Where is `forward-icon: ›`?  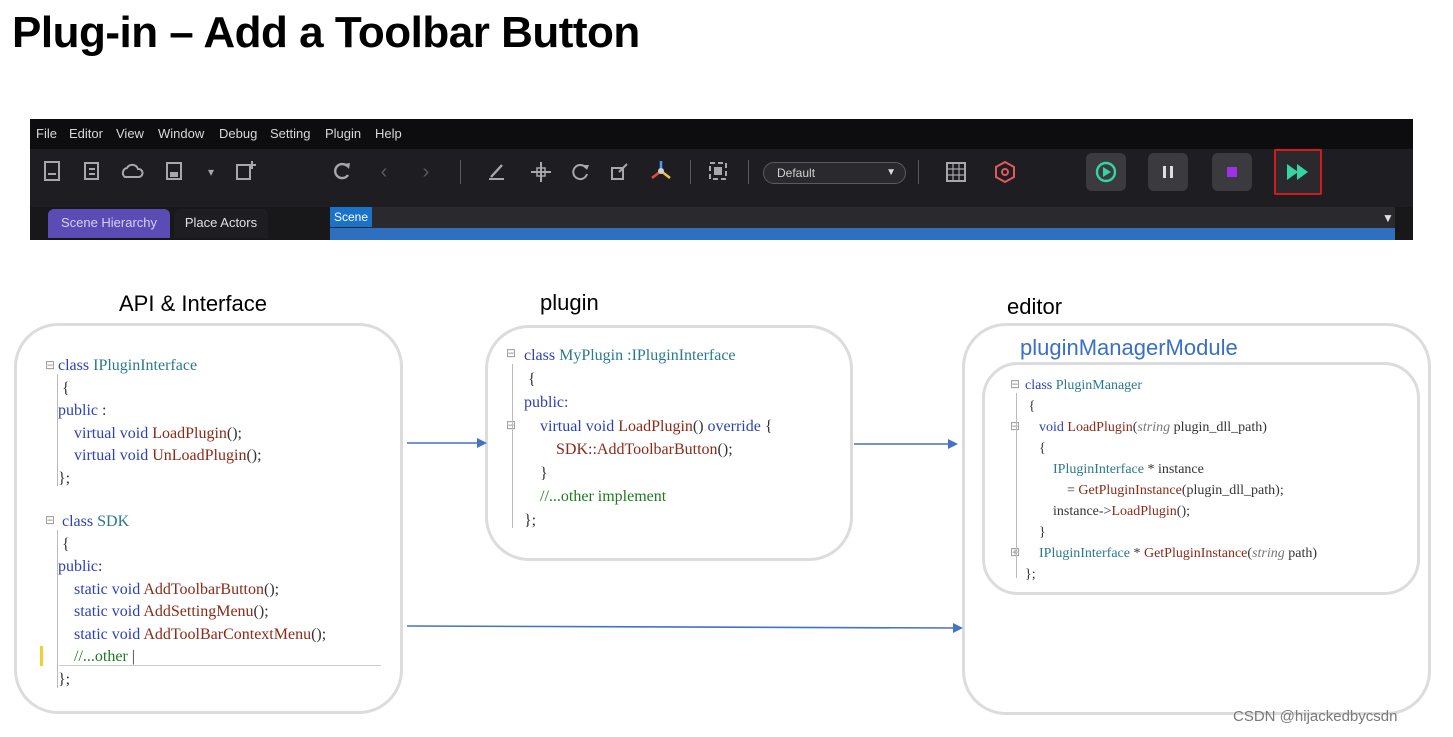 forward-icon: › is located at coordinates (426, 172).